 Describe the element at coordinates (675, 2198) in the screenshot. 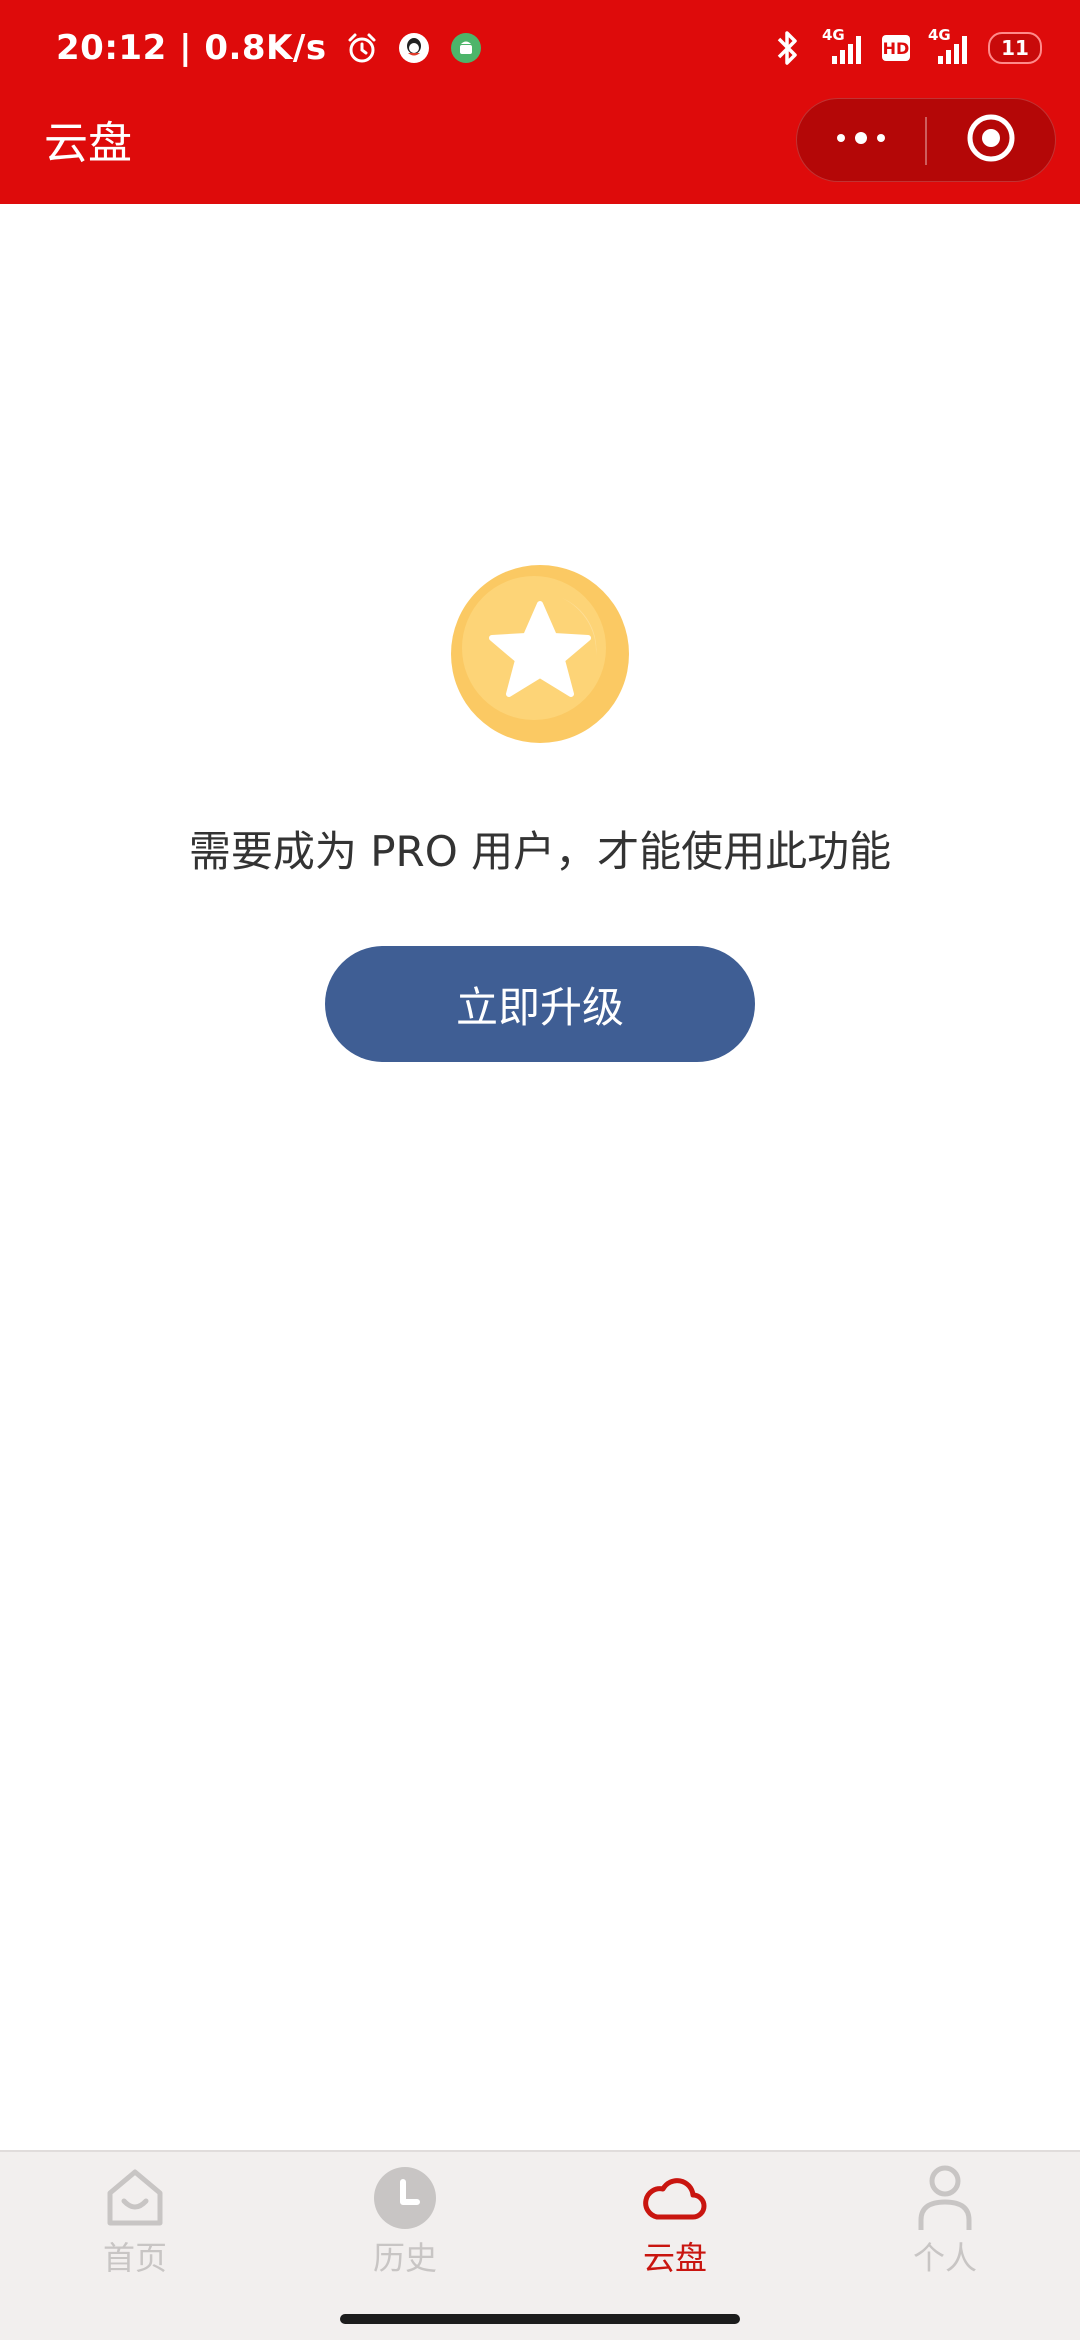

I see `cloud-icon` at that location.